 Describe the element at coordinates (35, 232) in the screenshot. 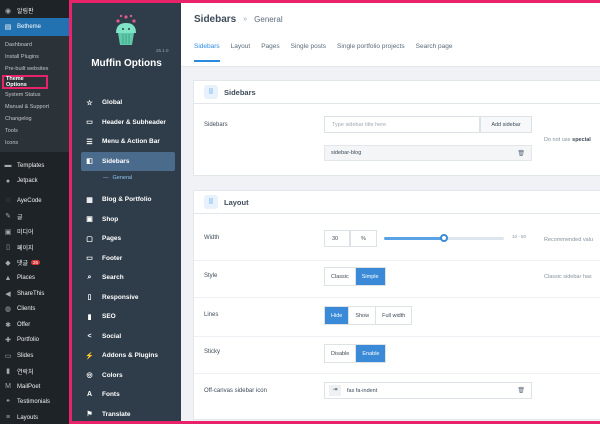

I see `wp-menu-item: ▣ 미디어` at that location.